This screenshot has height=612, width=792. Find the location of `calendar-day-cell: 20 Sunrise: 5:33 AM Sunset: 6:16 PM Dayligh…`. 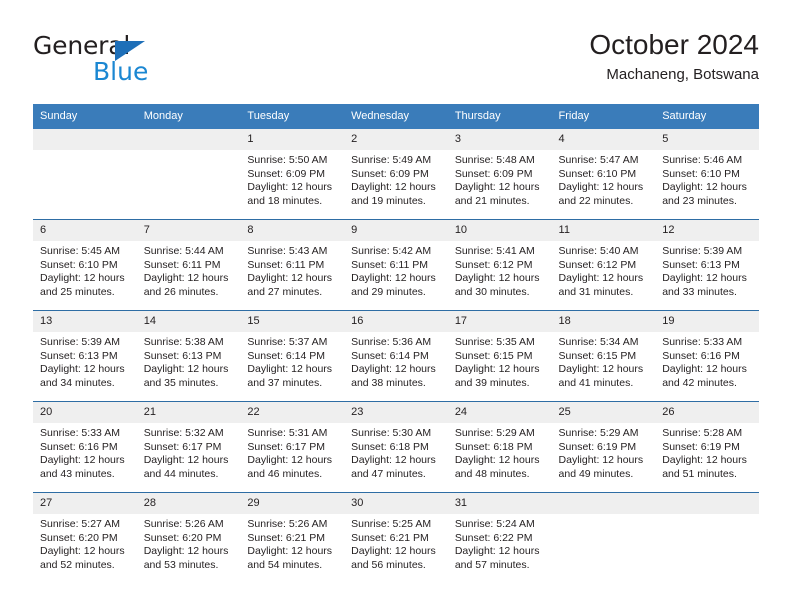

calendar-day-cell: 20 Sunrise: 5:33 AM Sunset: 6:16 PM Dayligh… is located at coordinates (85, 447).